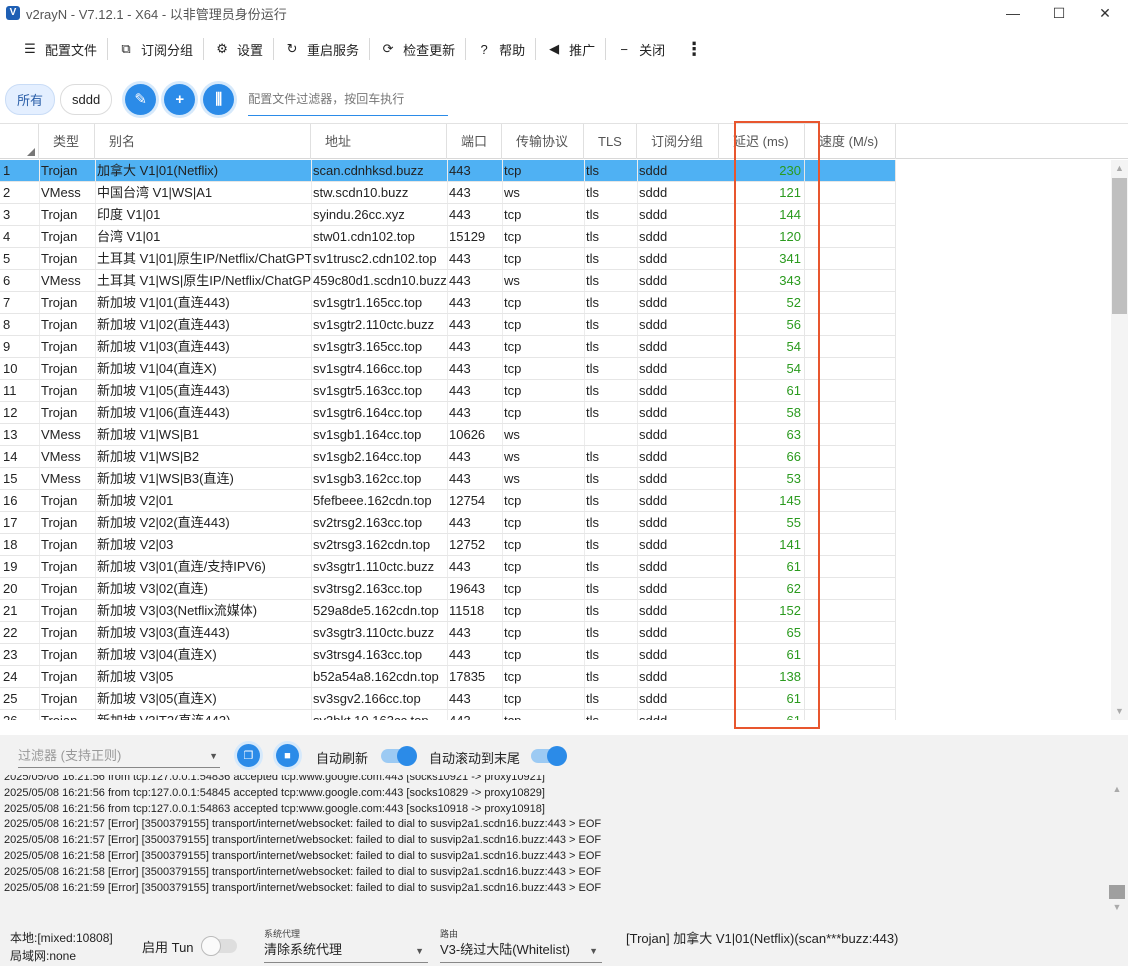 Image resolution: width=1128 pixels, height=966 pixels. Describe the element at coordinates (762, 676) in the screenshot. I see `row-delay: 138` at that location.